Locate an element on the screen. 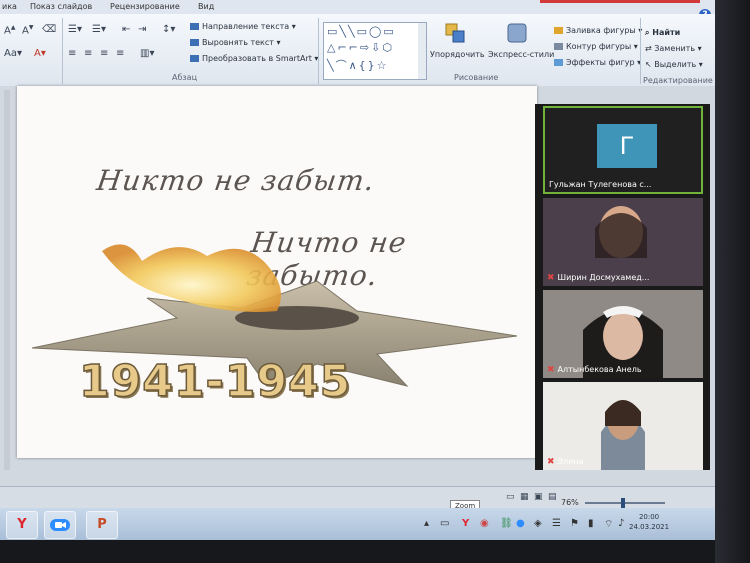 Image resolution: width=750 pixels, height=563 pixels. shrink-font-icon: A▼ is located at coordinates (27, 30).